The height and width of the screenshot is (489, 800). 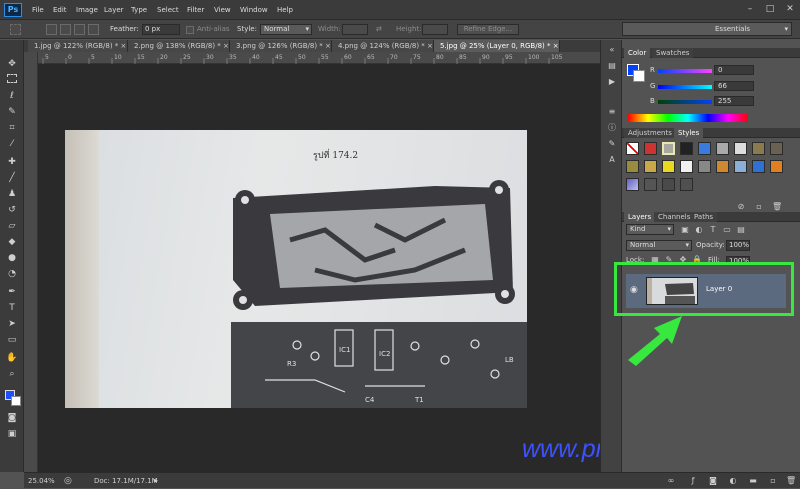 What do you see at coordinates (78, 46) in the screenshot?
I see `doc-tab-1: 1.jpg @ 122% (RGB/8) * ×` at bounding box center [78, 46].